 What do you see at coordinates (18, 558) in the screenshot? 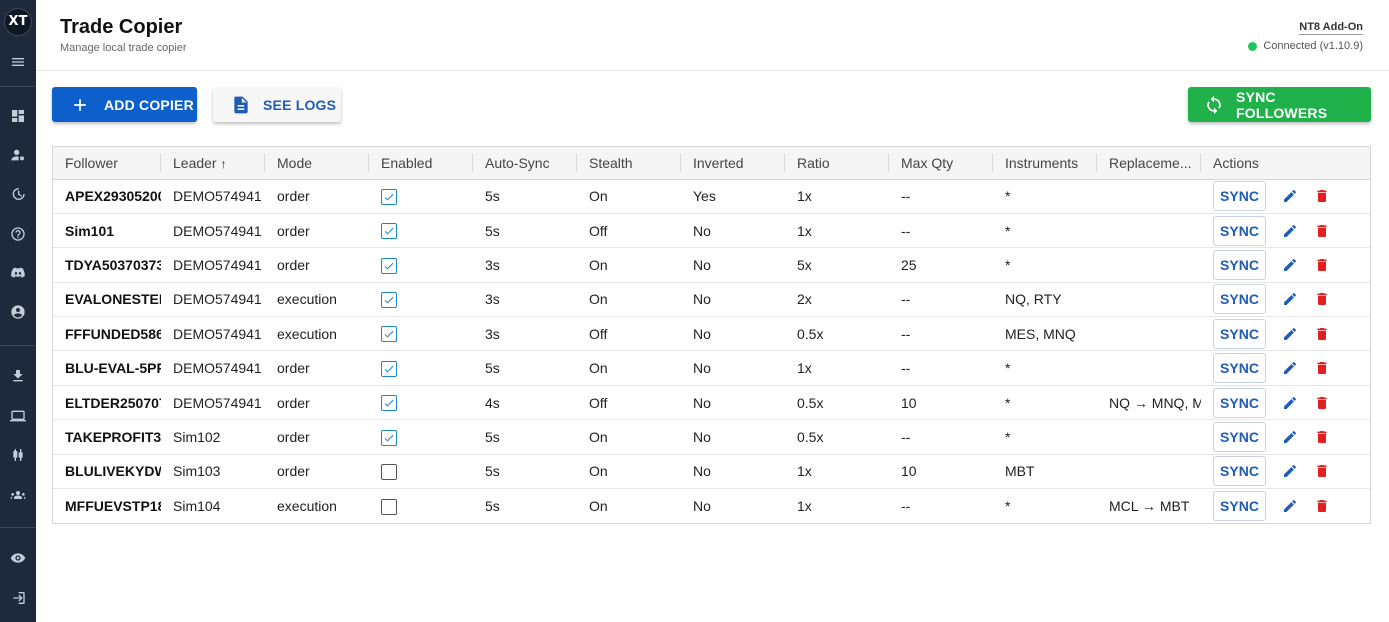
I see `eye-icon` at bounding box center [18, 558].